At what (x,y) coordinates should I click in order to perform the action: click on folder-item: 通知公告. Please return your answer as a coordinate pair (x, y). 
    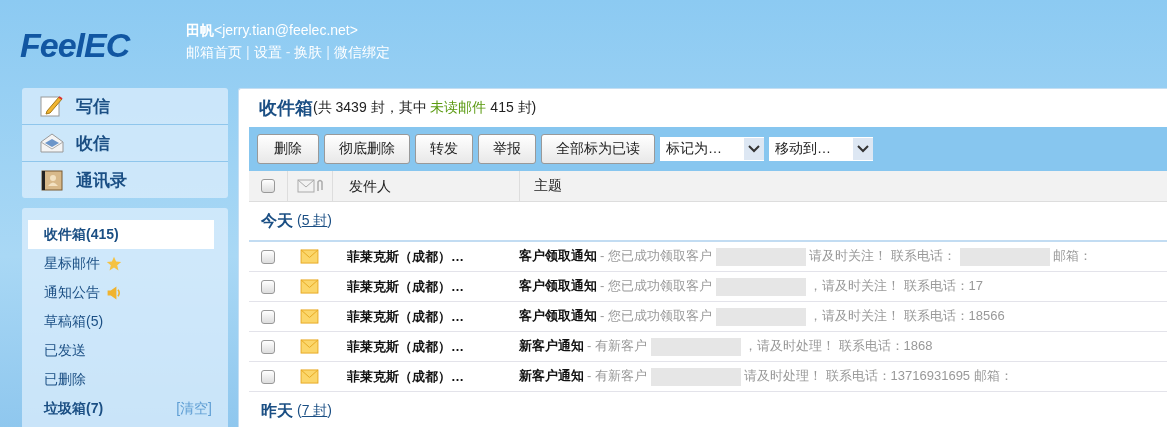
    Looking at the image, I should click on (121, 292).